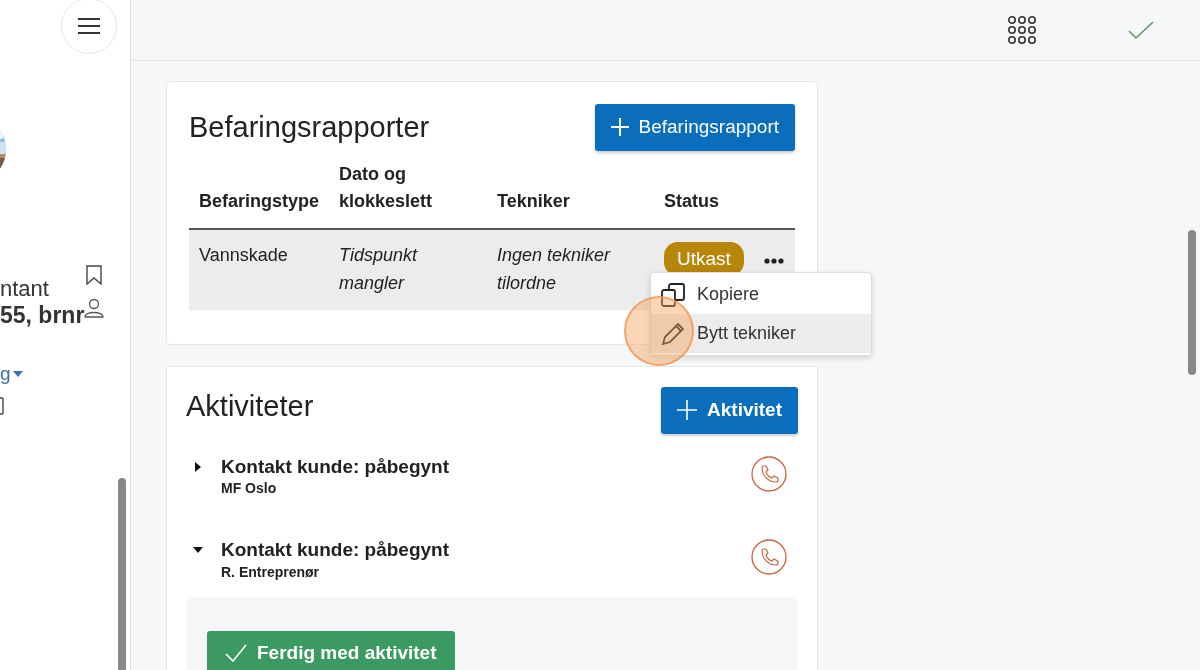 The height and width of the screenshot is (670, 1200). Describe the element at coordinates (94, 275) in the screenshot. I see `bookmark-icon` at that location.